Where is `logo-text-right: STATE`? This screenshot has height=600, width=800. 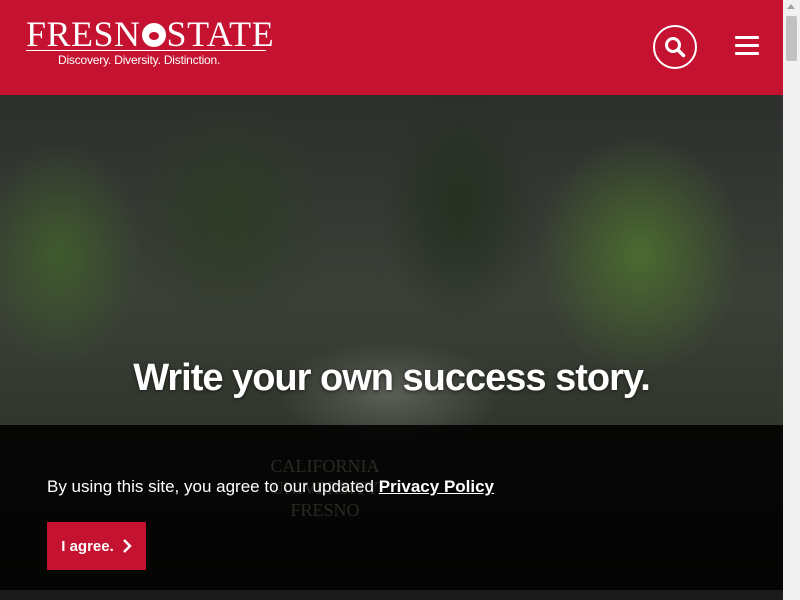 logo-text-right: STATE is located at coordinates (220, 34).